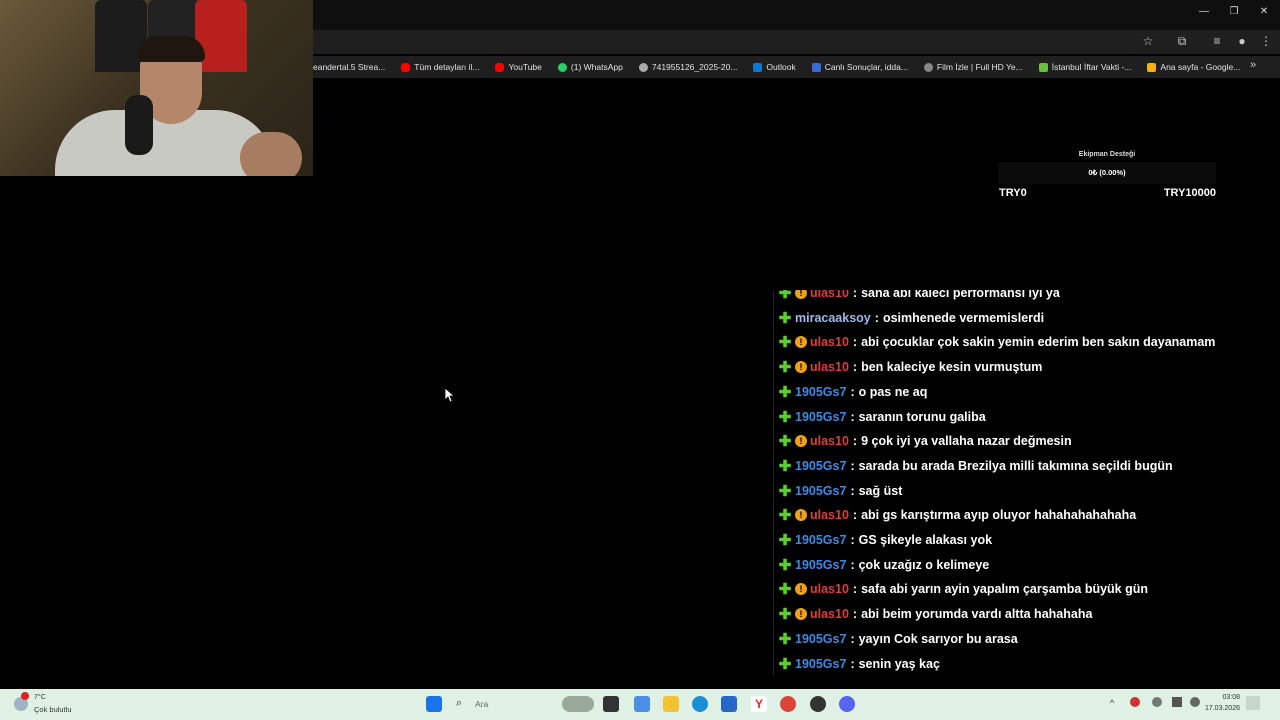 This screenshot has height=720, width=1280. I want to click on tray-volume-icon, so click(1177, 702).